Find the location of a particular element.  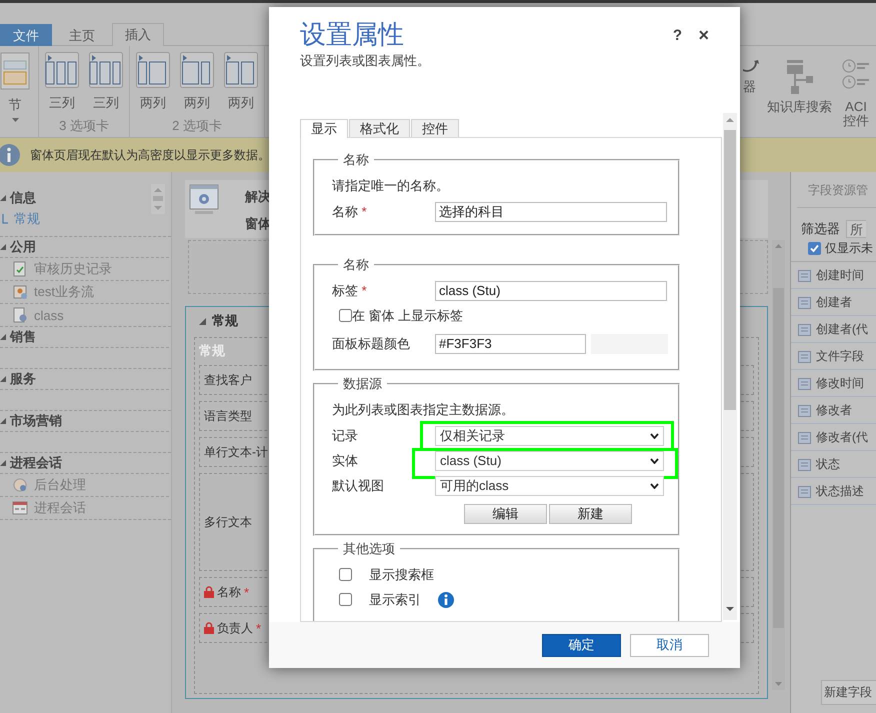

dialog-tab: 显示 is located at coordinates (324, 128).